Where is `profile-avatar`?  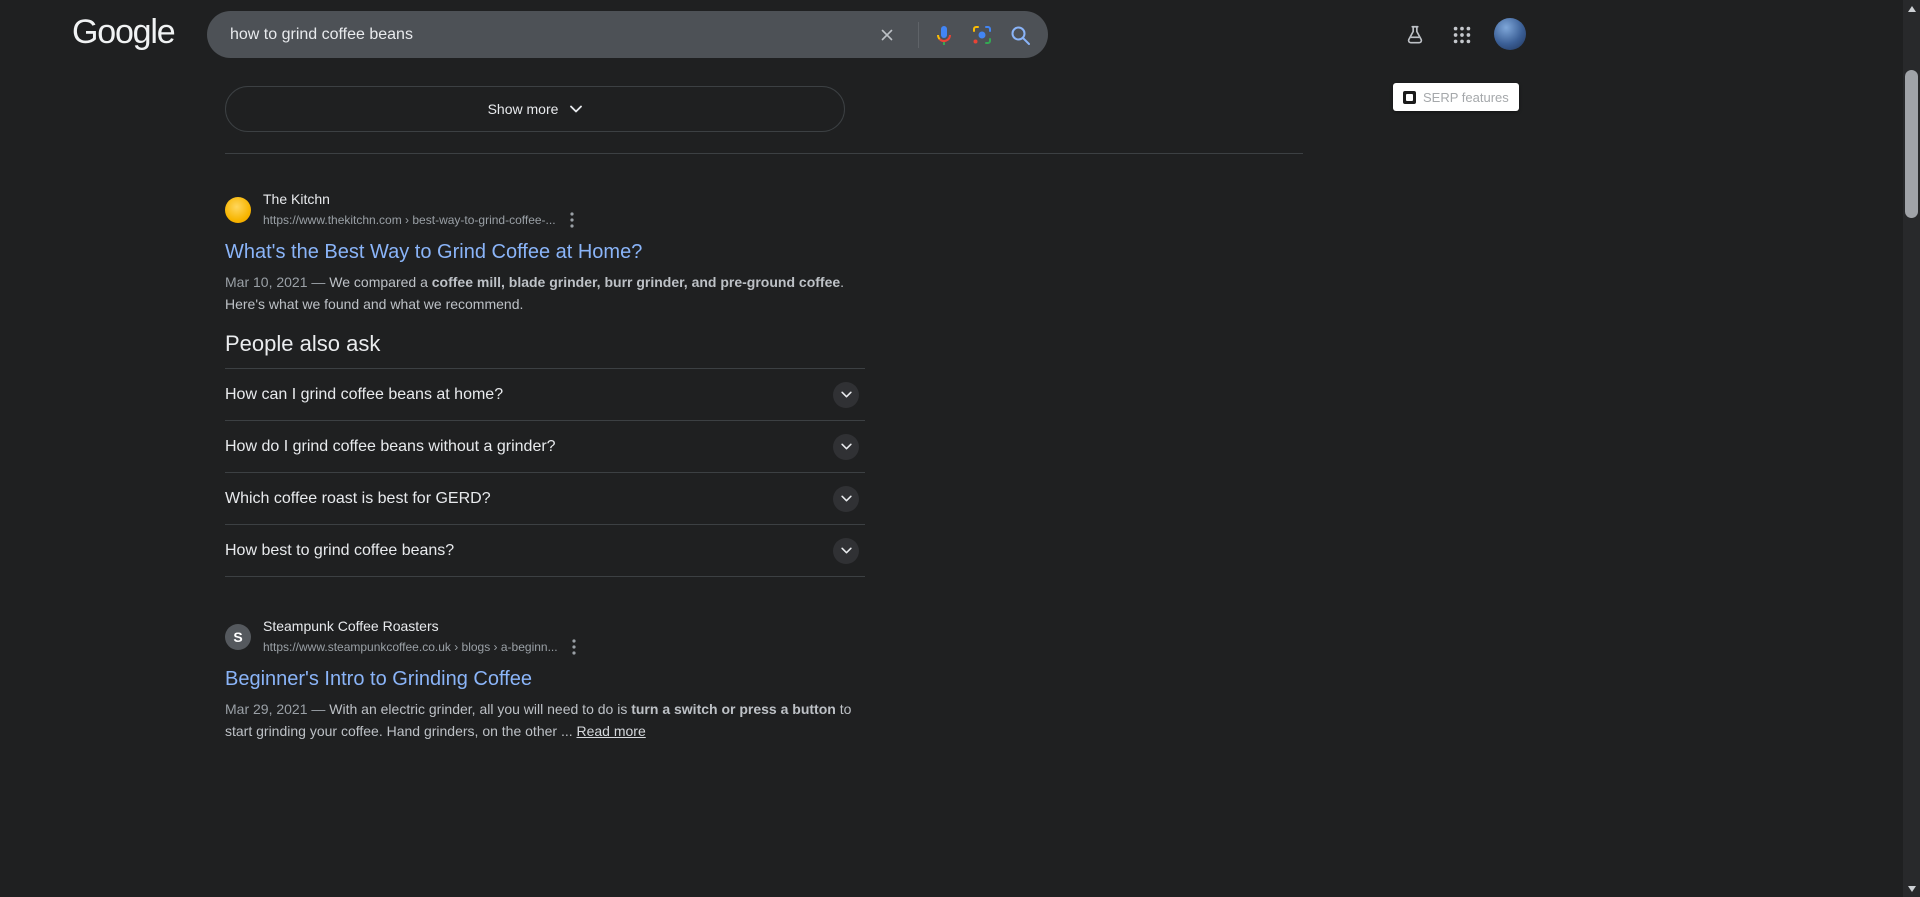 profile-avatar is located at coordinates (1510, 34).